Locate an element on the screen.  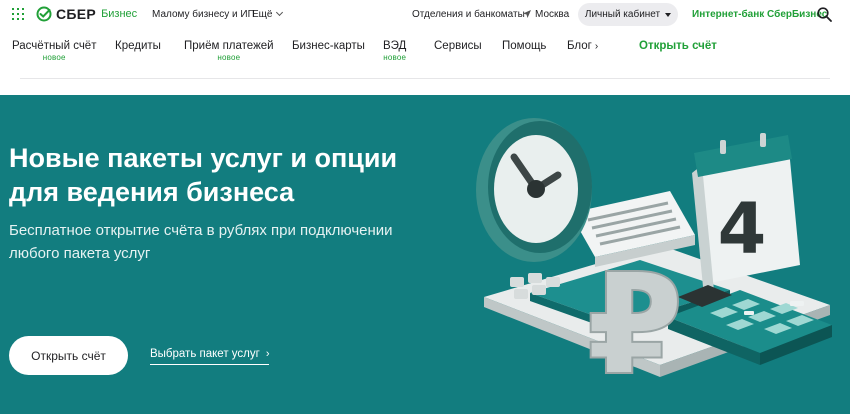
sber-logo: СБЕР Бизнес is located at coordinates (86, 14).